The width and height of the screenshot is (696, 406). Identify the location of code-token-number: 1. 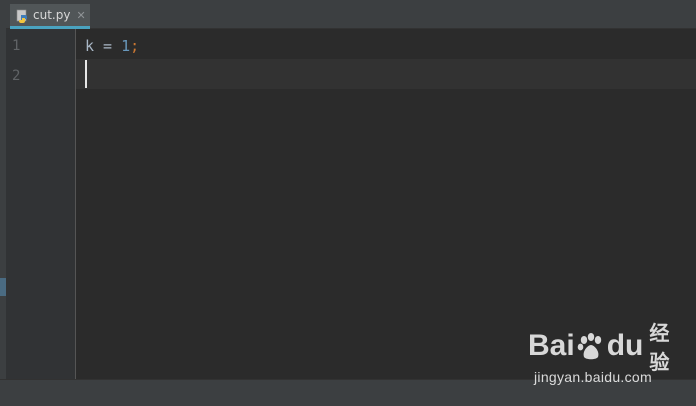
(126, 46).